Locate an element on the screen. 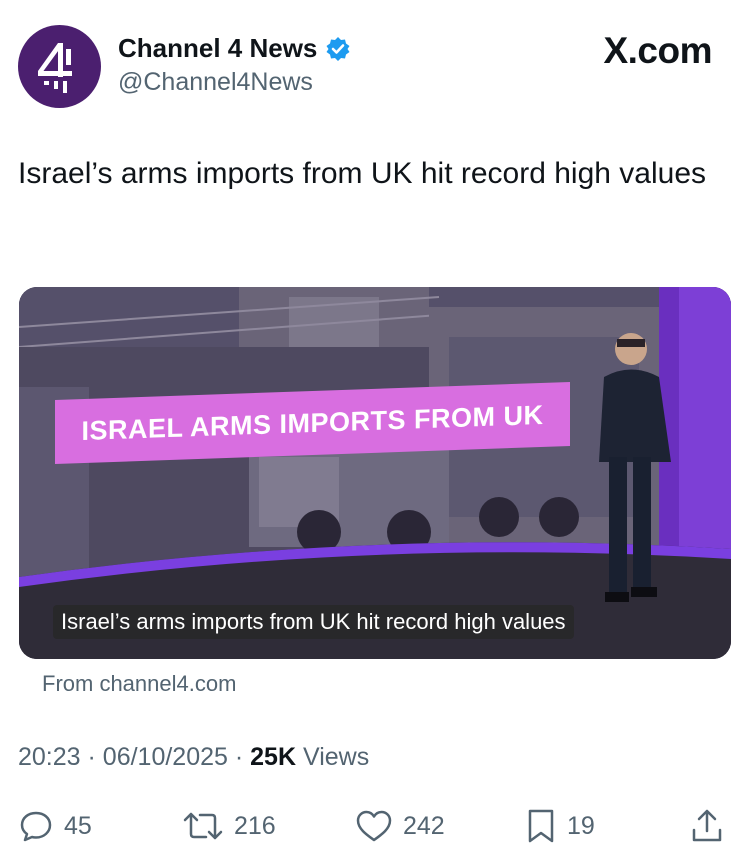 This screenshot has width=750, height=862. repost-count: 216 is located at coordinates (255, 825).